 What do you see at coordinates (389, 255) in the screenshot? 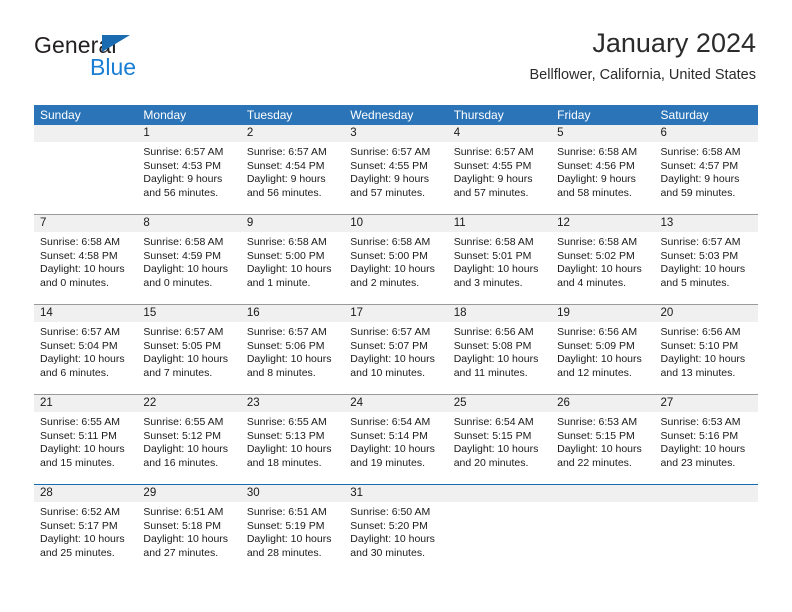
I see `sunset-text: Sunset: 5:00 PM` at bounding box center [389, 255].